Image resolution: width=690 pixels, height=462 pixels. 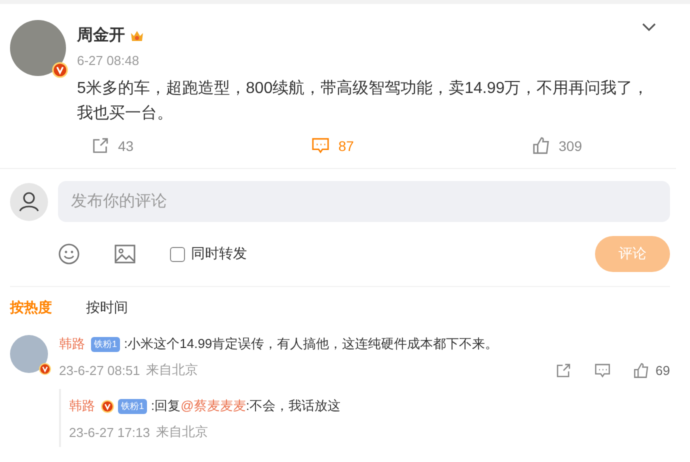 What do you see at coordinates (125, 254) in the screenshot?
I see `image-icon` at bounding box center [125, 254].